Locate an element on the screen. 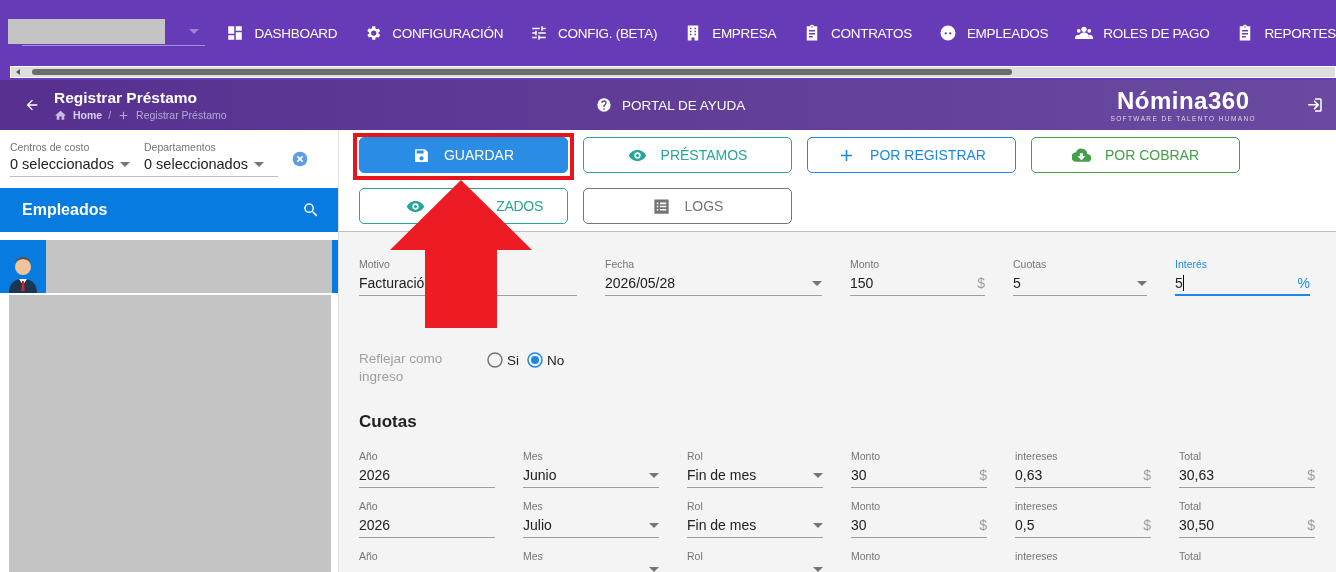 The height and width of the screenshot is (572, 1336). nav-link: EMPLEADOS is located at coordinates (993, 33).